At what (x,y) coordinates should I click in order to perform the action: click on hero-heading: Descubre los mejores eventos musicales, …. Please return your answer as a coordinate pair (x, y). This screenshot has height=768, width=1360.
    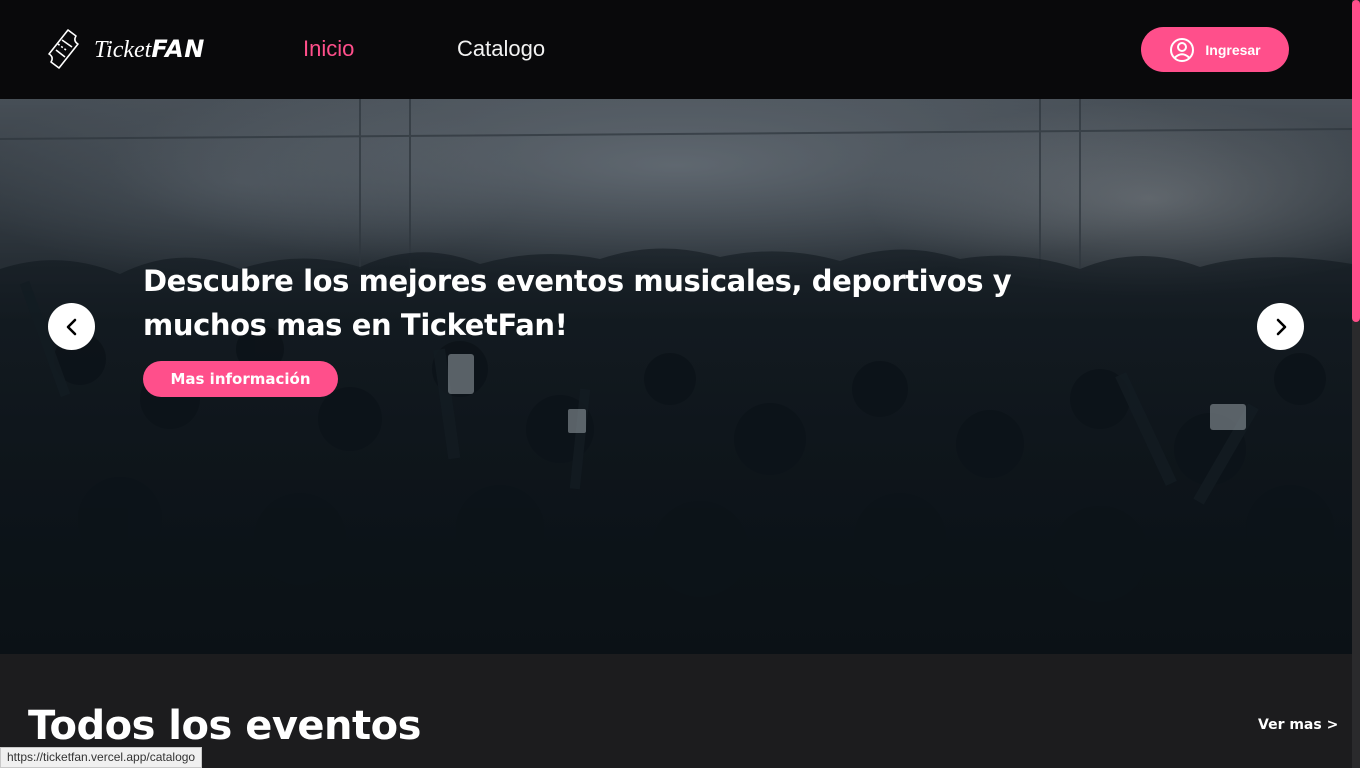
    Looking at the image, I should click on (577, 303).